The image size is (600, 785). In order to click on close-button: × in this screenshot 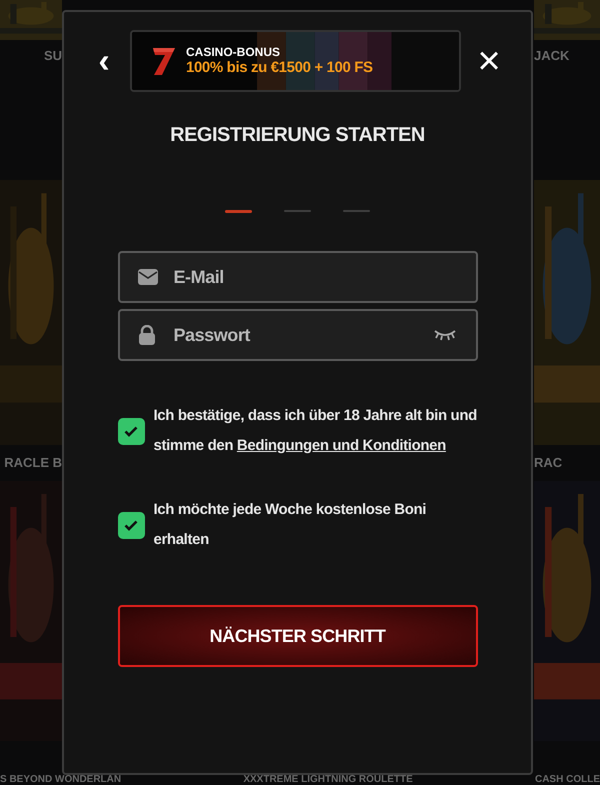, I will do `click(489, 61)`.